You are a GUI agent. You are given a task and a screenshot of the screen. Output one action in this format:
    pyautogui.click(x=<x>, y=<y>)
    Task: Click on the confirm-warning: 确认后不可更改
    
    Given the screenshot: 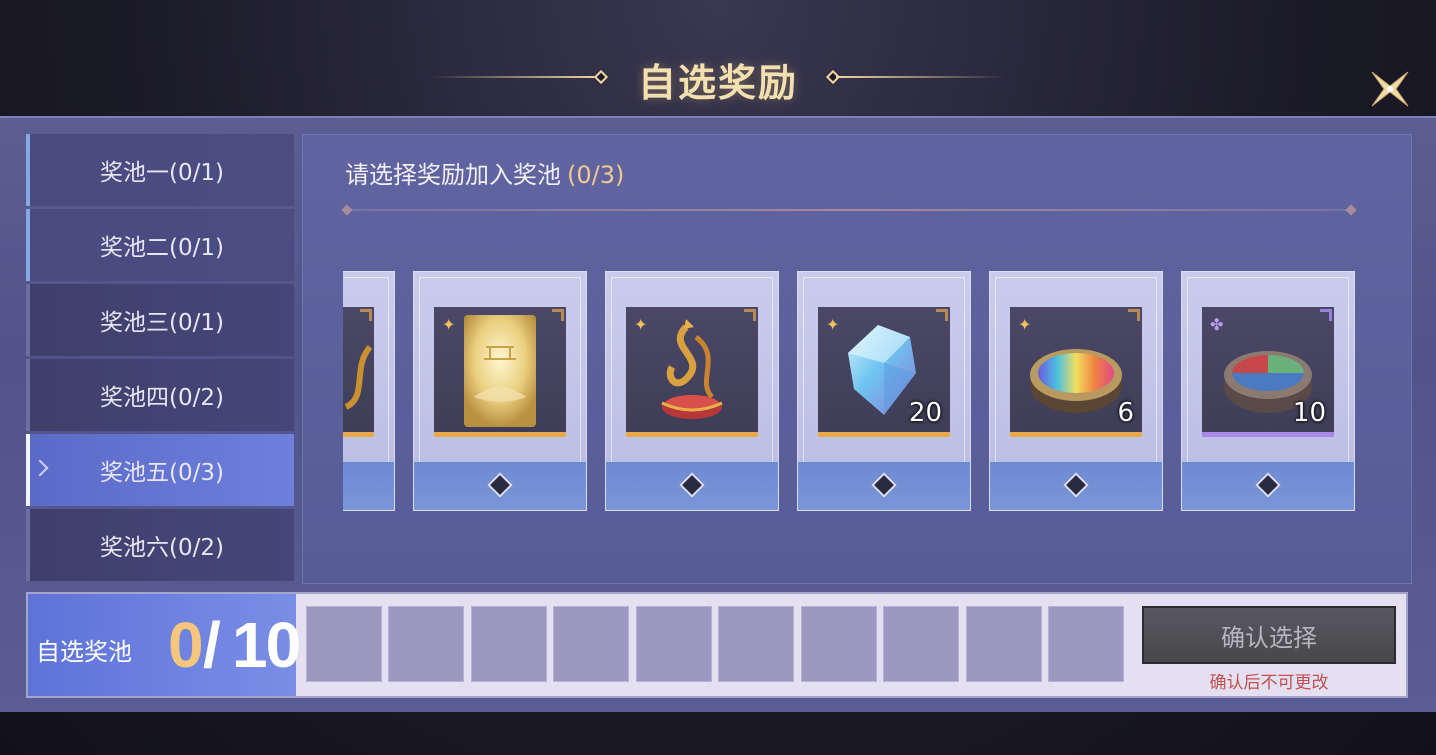 What is the action you would take?
    pyautogui.click(x=1269, y=683)
    